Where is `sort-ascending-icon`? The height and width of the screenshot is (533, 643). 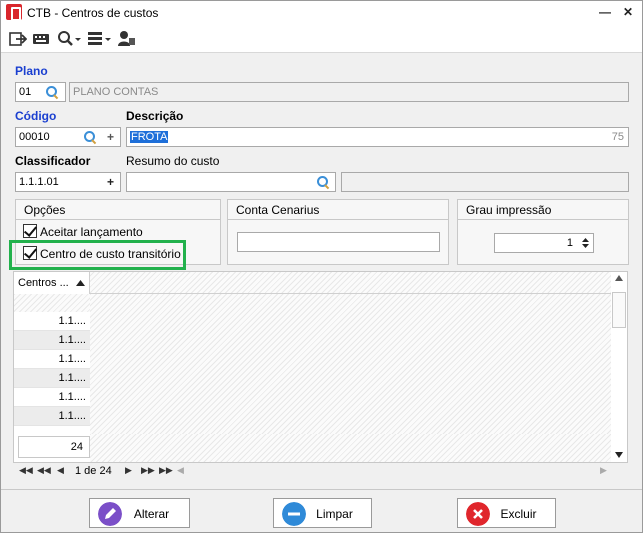
sort-ascending-icon is located at coordinates (80, 283).